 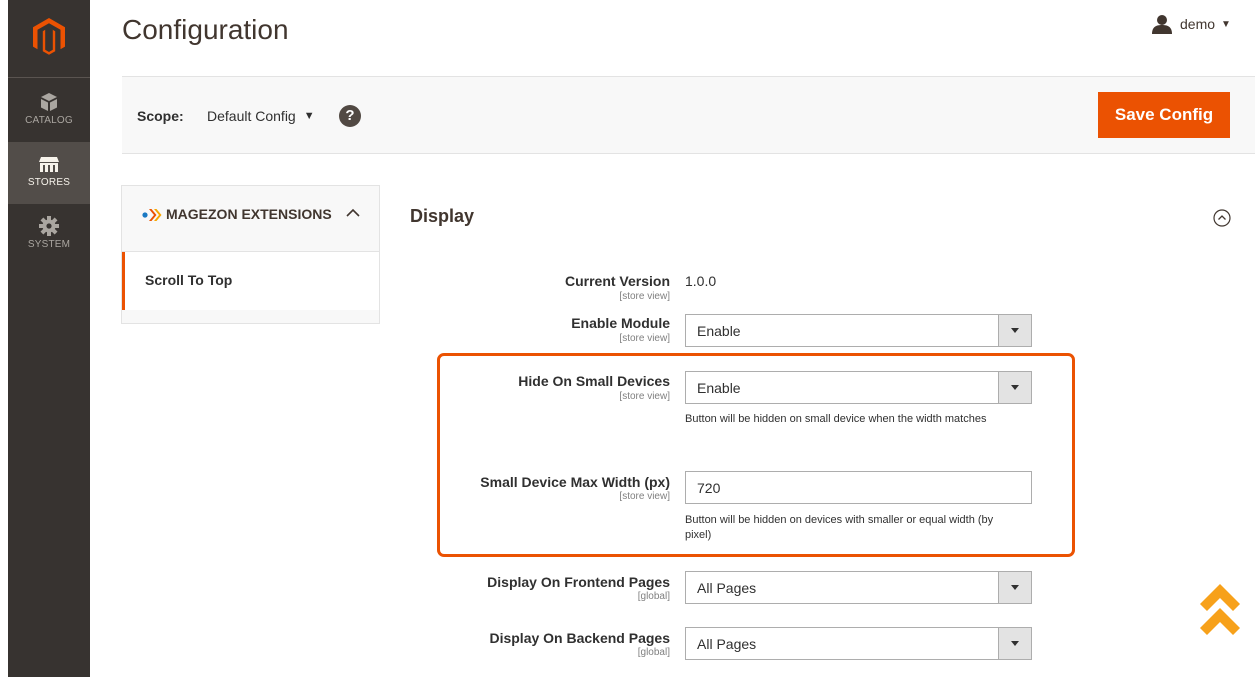 I want to click on current-version-label: Current Version, so click(x=617, y=281).